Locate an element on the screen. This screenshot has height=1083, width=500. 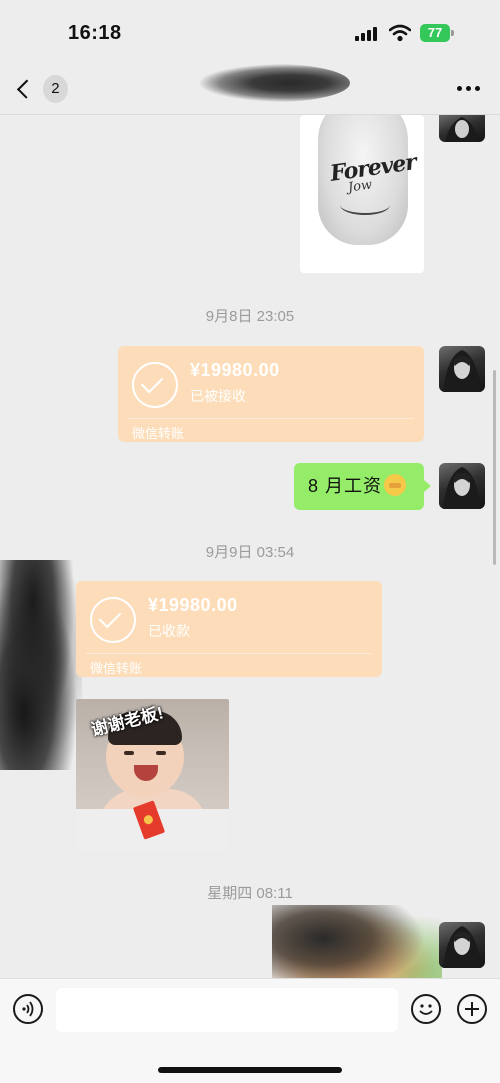
timestamp: 9月9日 03:54 is located at coordinates (250, 552).